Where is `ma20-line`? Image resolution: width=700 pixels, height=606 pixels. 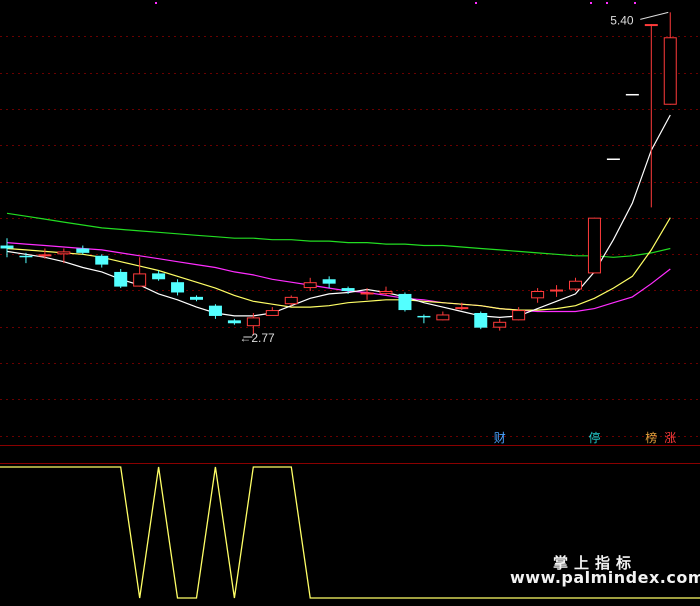
ma20-line is located at coordinates (338, 277).